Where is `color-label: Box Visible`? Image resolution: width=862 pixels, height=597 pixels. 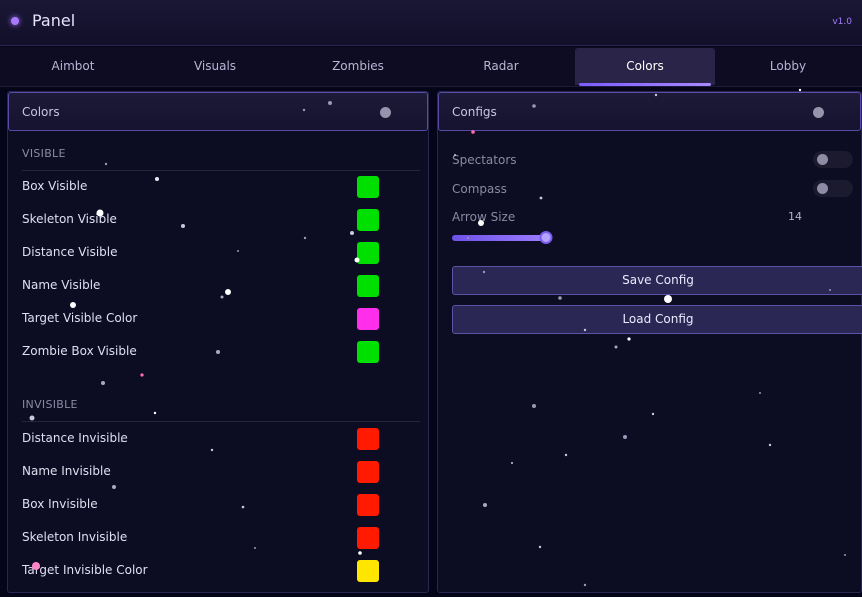 color-label: Box Visible is located at coordinates (55, 186).